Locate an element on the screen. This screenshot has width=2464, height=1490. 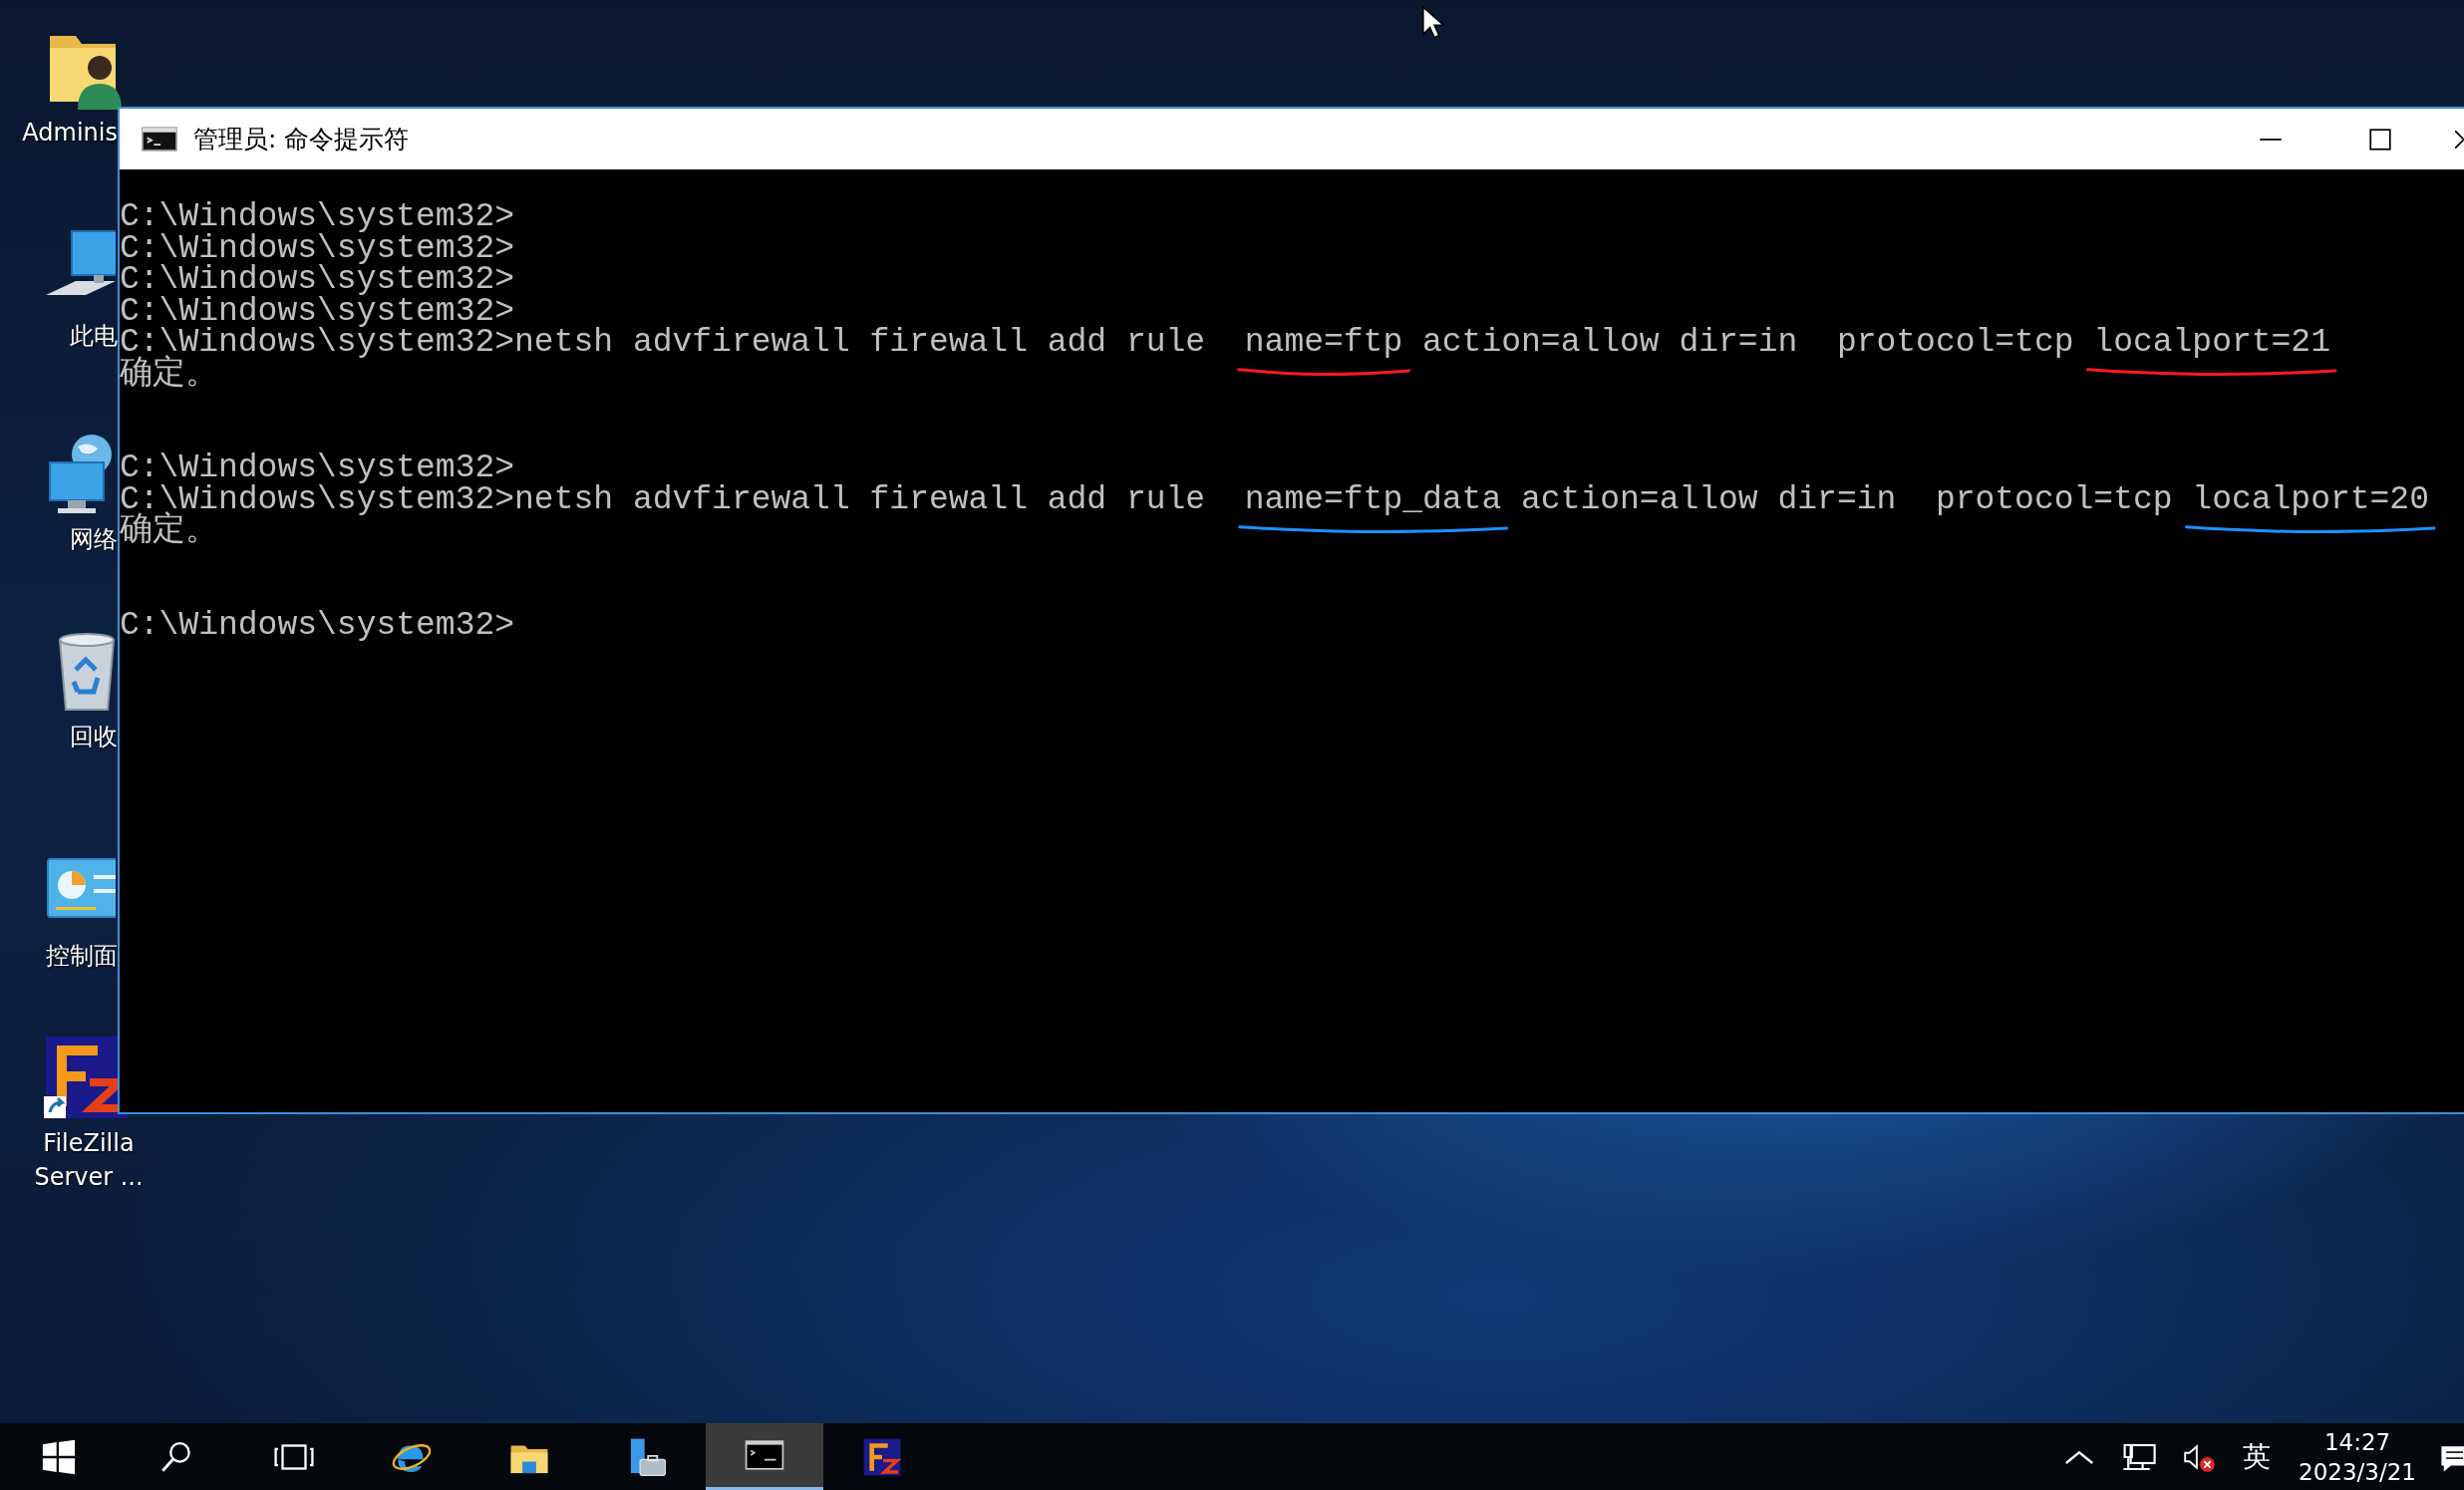
desktop-icon-label: 回收 is located at coordinates (94, 737).